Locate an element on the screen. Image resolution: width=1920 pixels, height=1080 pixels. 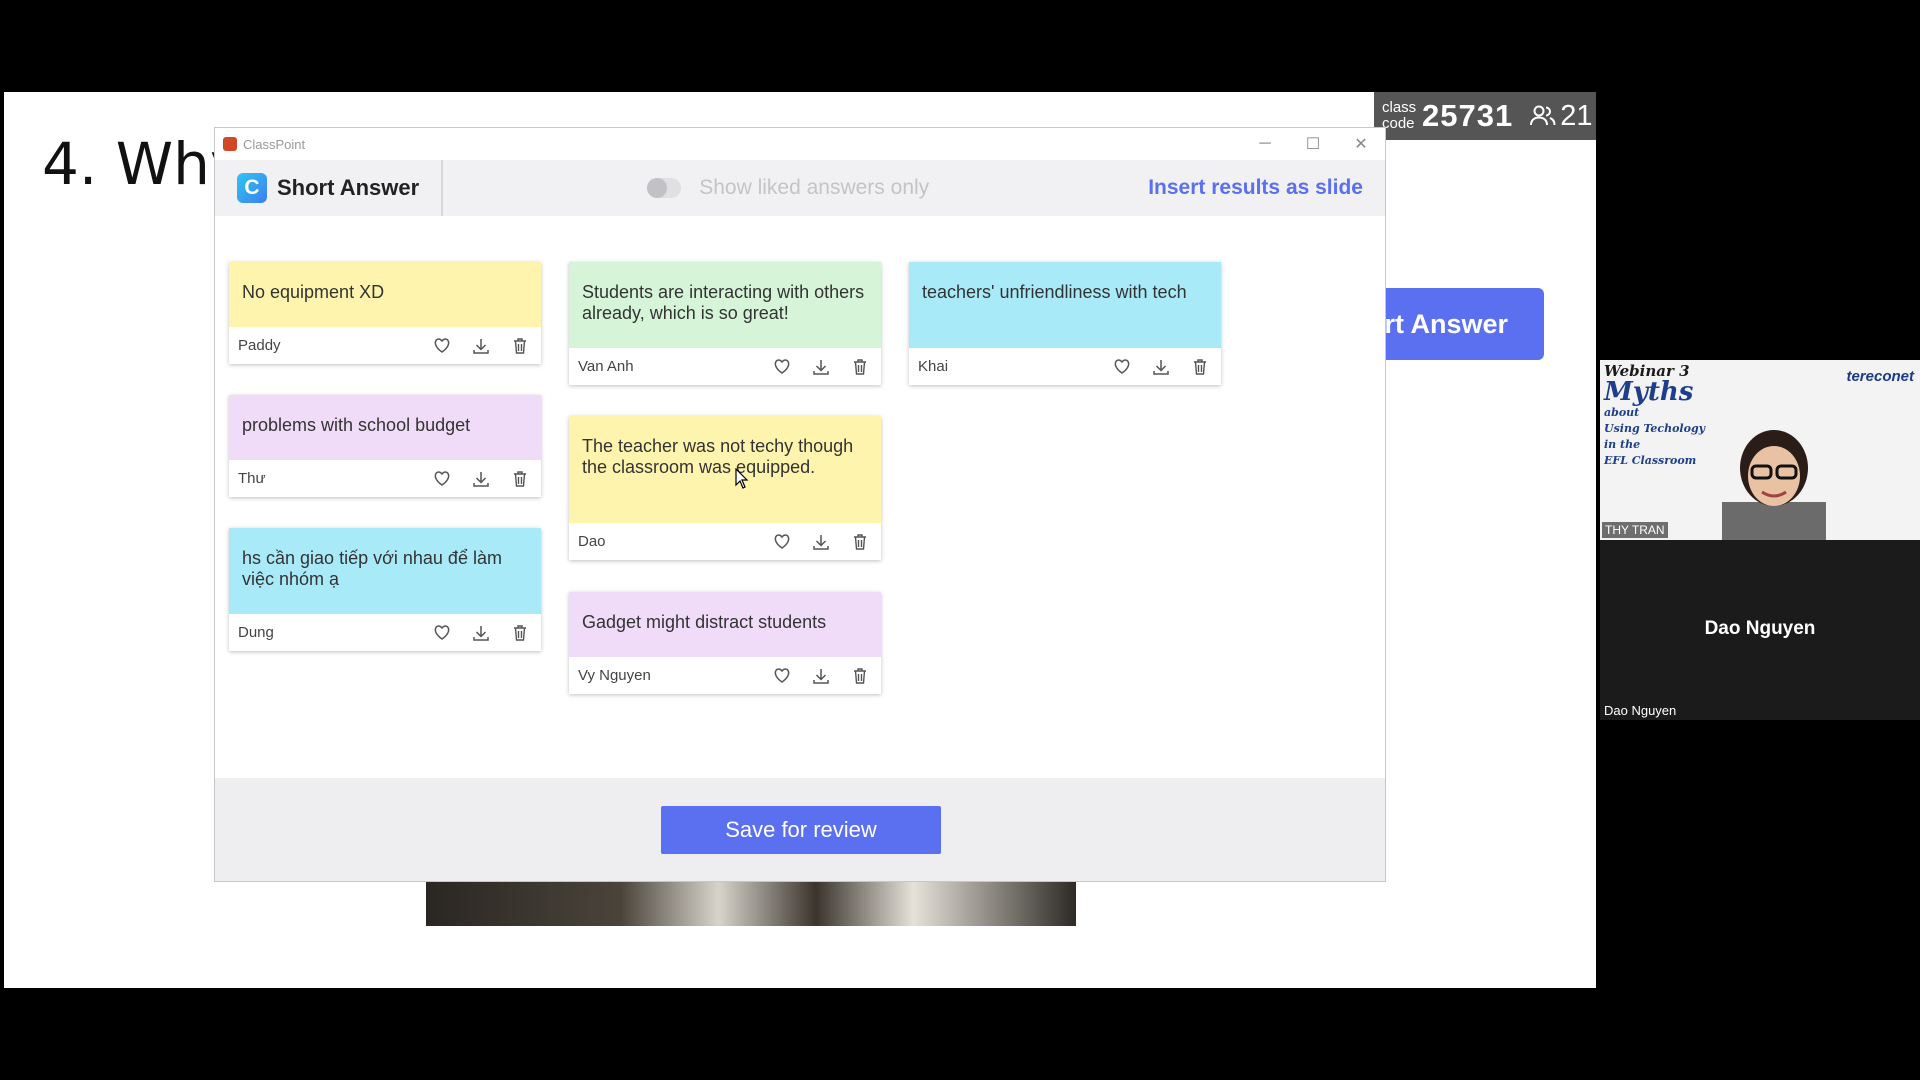
answer-author: Paddy is located at coordinates (259, 345).